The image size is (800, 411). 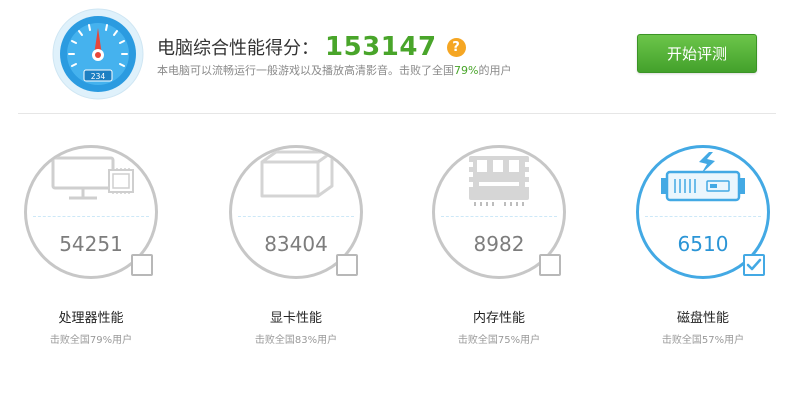 What do you see at coordinates (295, 318) in the screenshot?
I see `graphics-performance-label: 显卡性能` at bounding box center [295, 318].